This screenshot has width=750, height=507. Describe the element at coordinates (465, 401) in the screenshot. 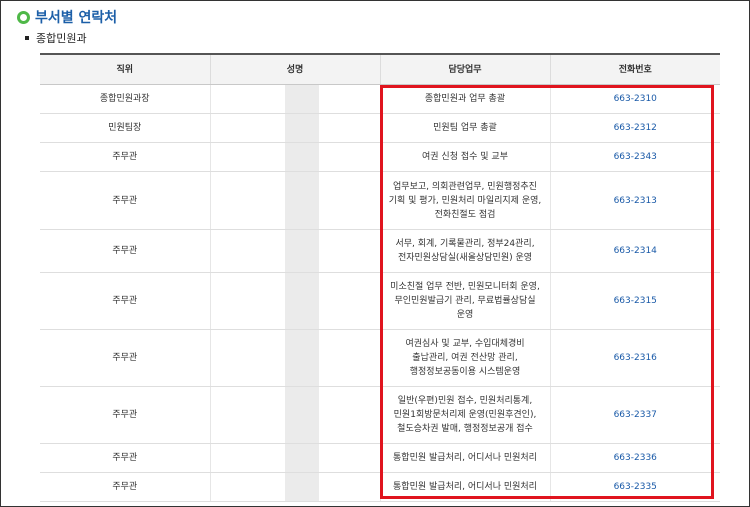

I see `duty-line: 일반(우편)민원 접수, 민원처리통계,` at that location.